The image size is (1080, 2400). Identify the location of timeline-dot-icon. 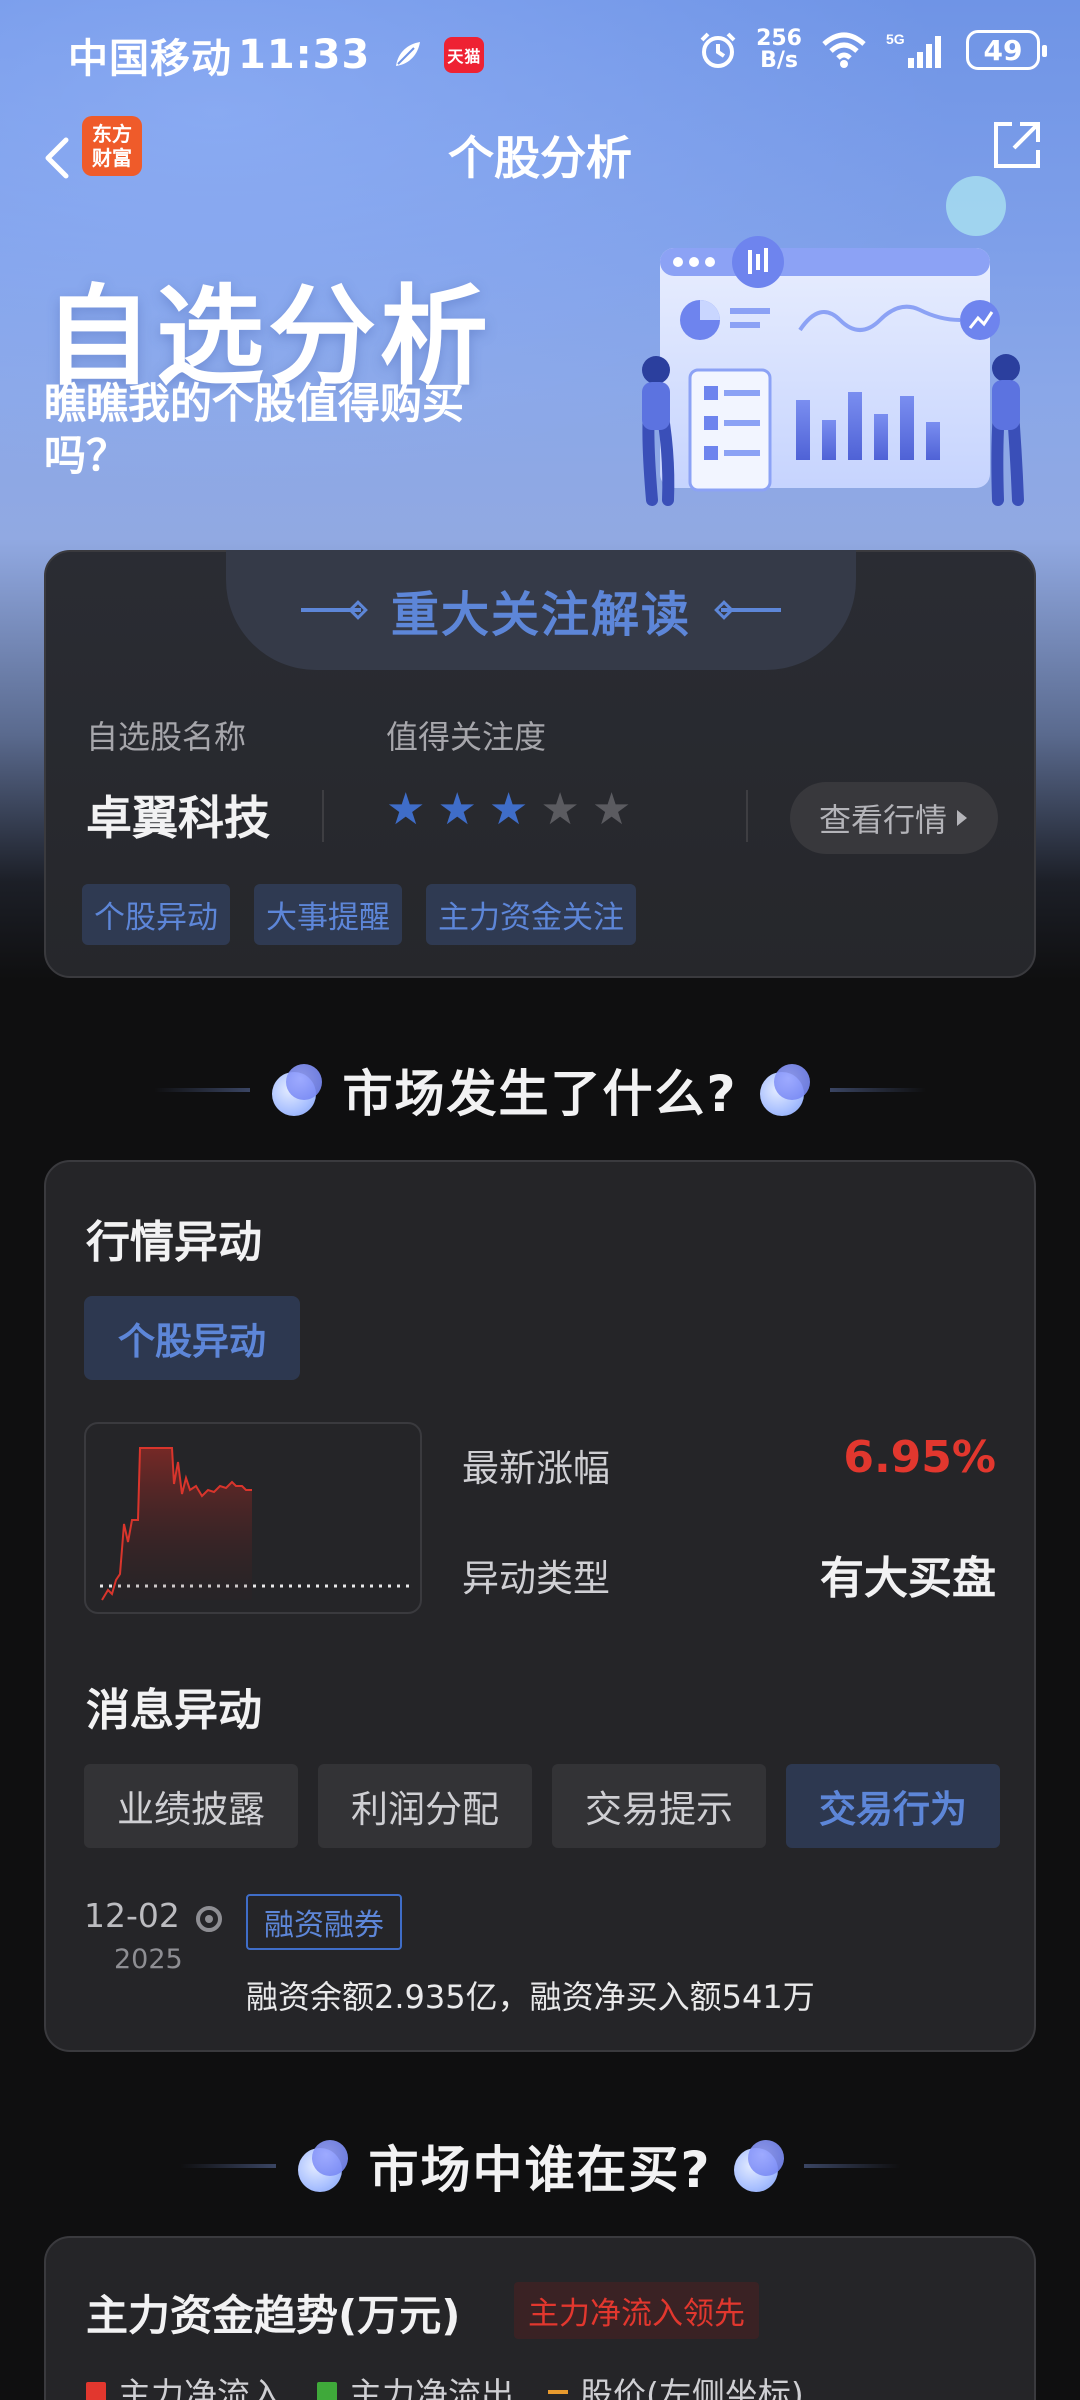
(209, 1919).